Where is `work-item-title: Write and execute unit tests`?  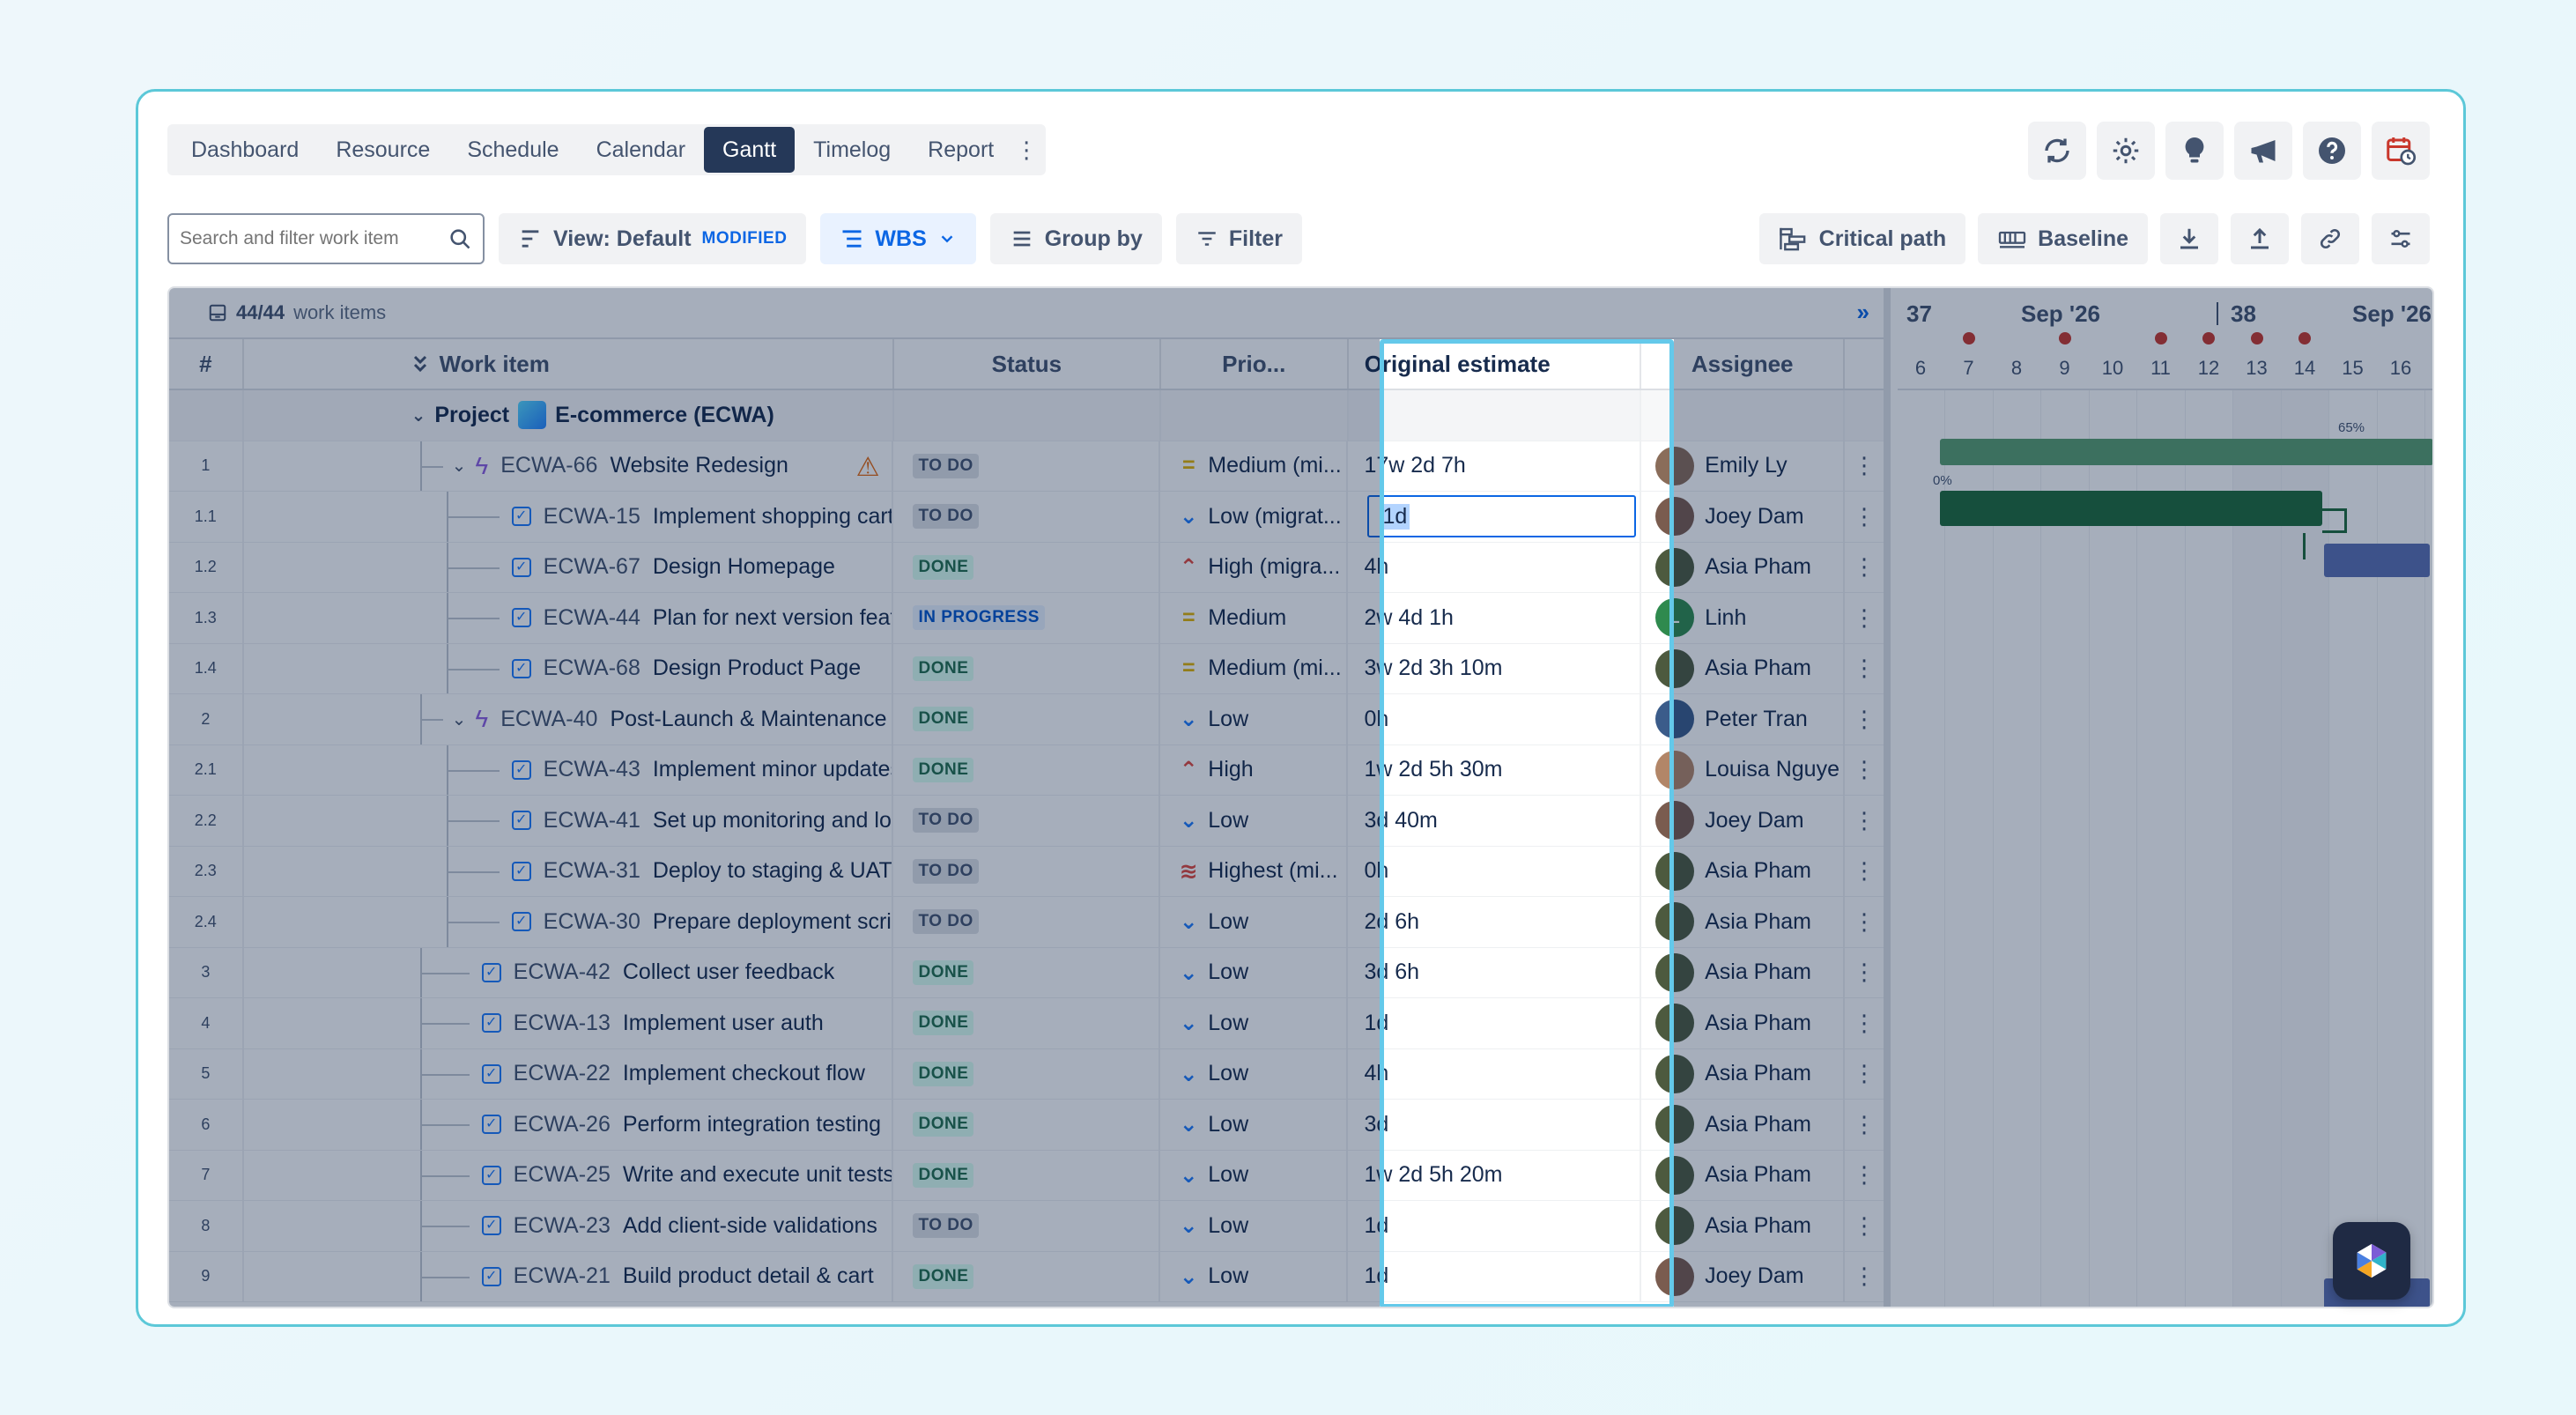 work-item-title: Write and execute unit tests is located at coordinates (757, 1175).